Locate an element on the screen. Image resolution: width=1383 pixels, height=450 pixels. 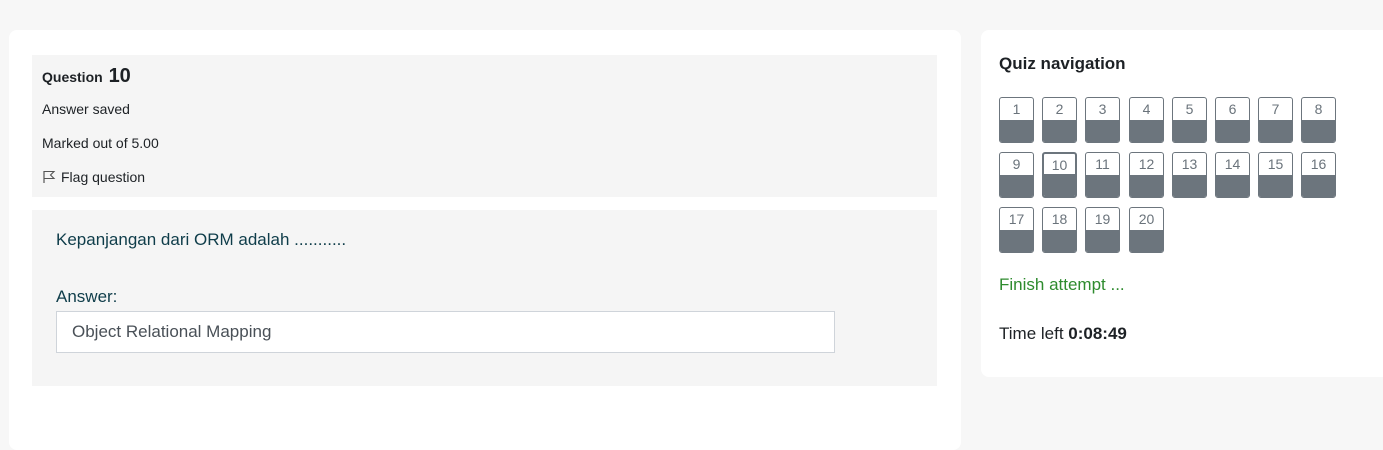
quiz-nav-button: 11 is located at coordinates (1102, 175).